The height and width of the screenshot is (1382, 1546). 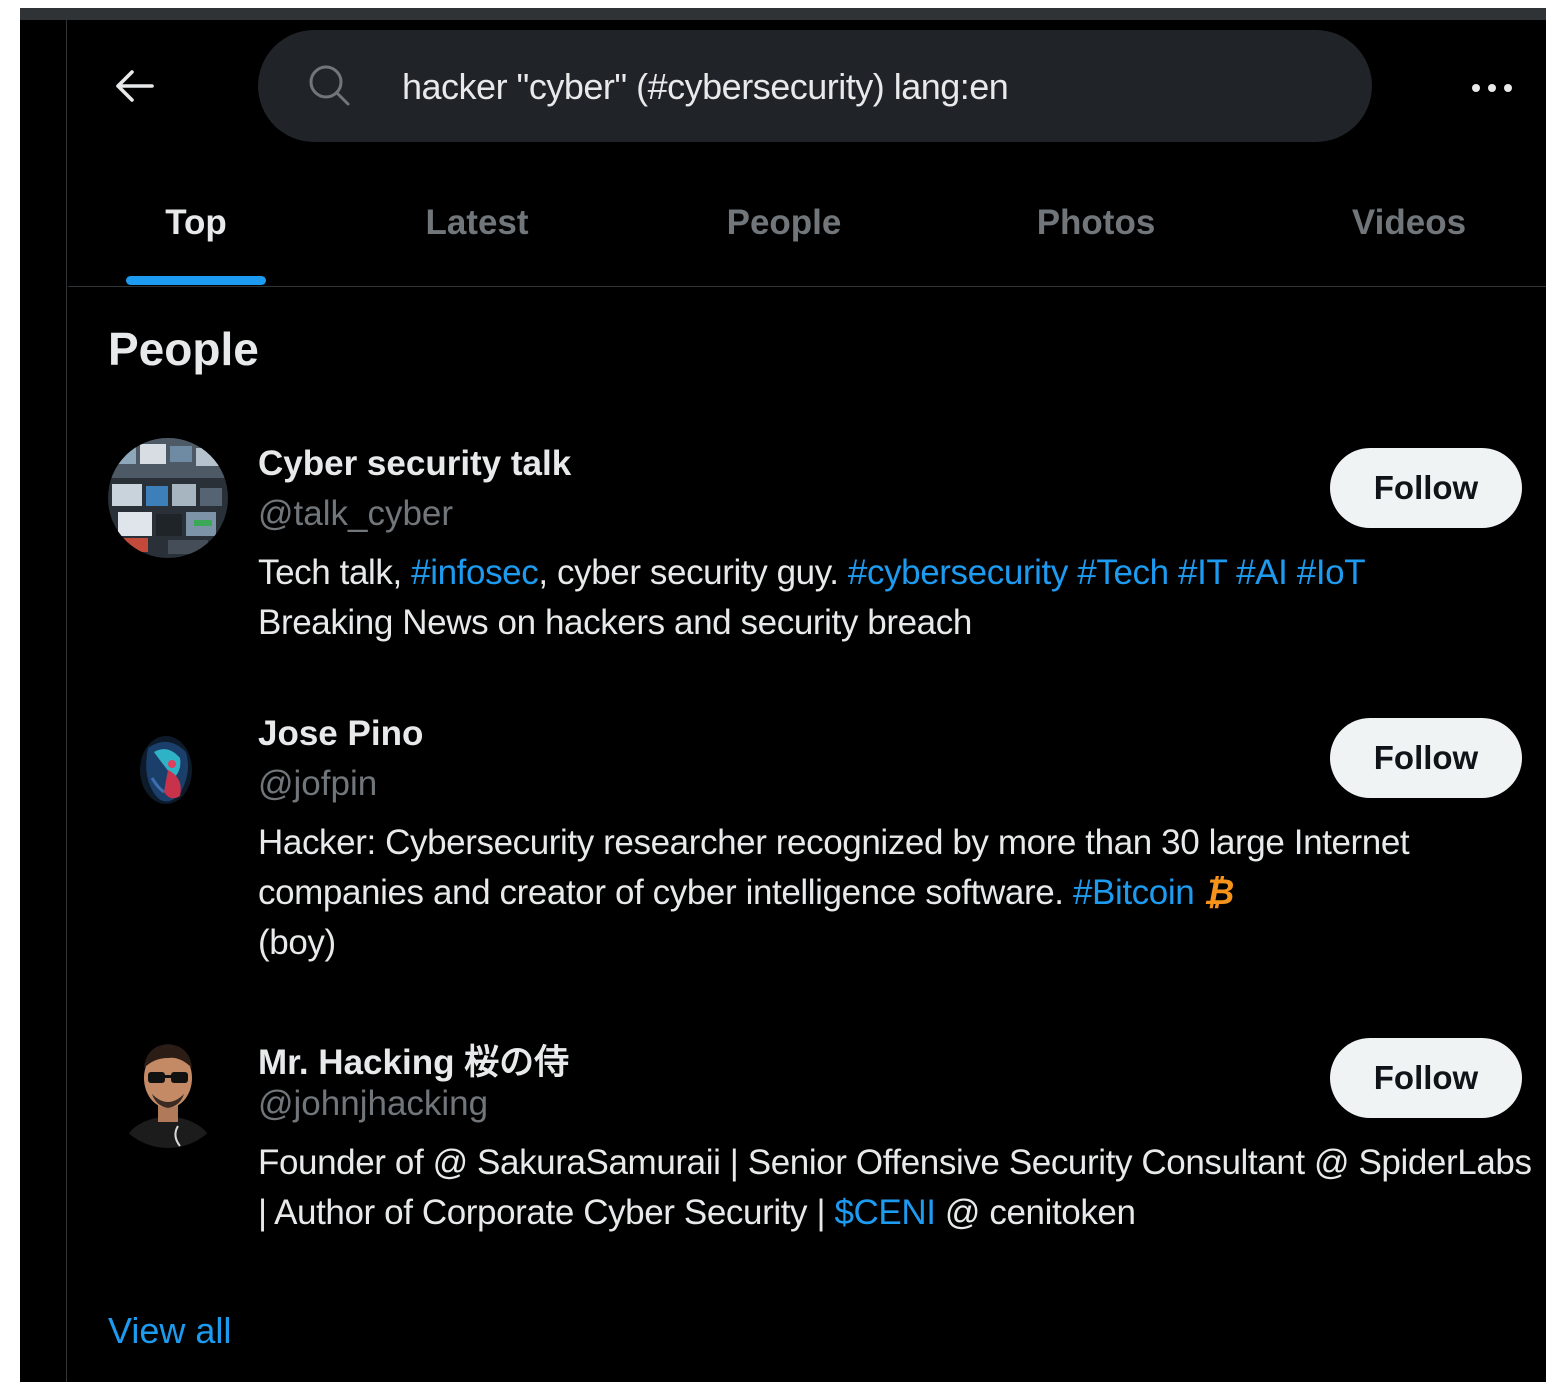 What do you see at coordinates (693, 572) in the screenshot?
I see `bio-text: , cyber security guy.` at bounding box center [693, 572].